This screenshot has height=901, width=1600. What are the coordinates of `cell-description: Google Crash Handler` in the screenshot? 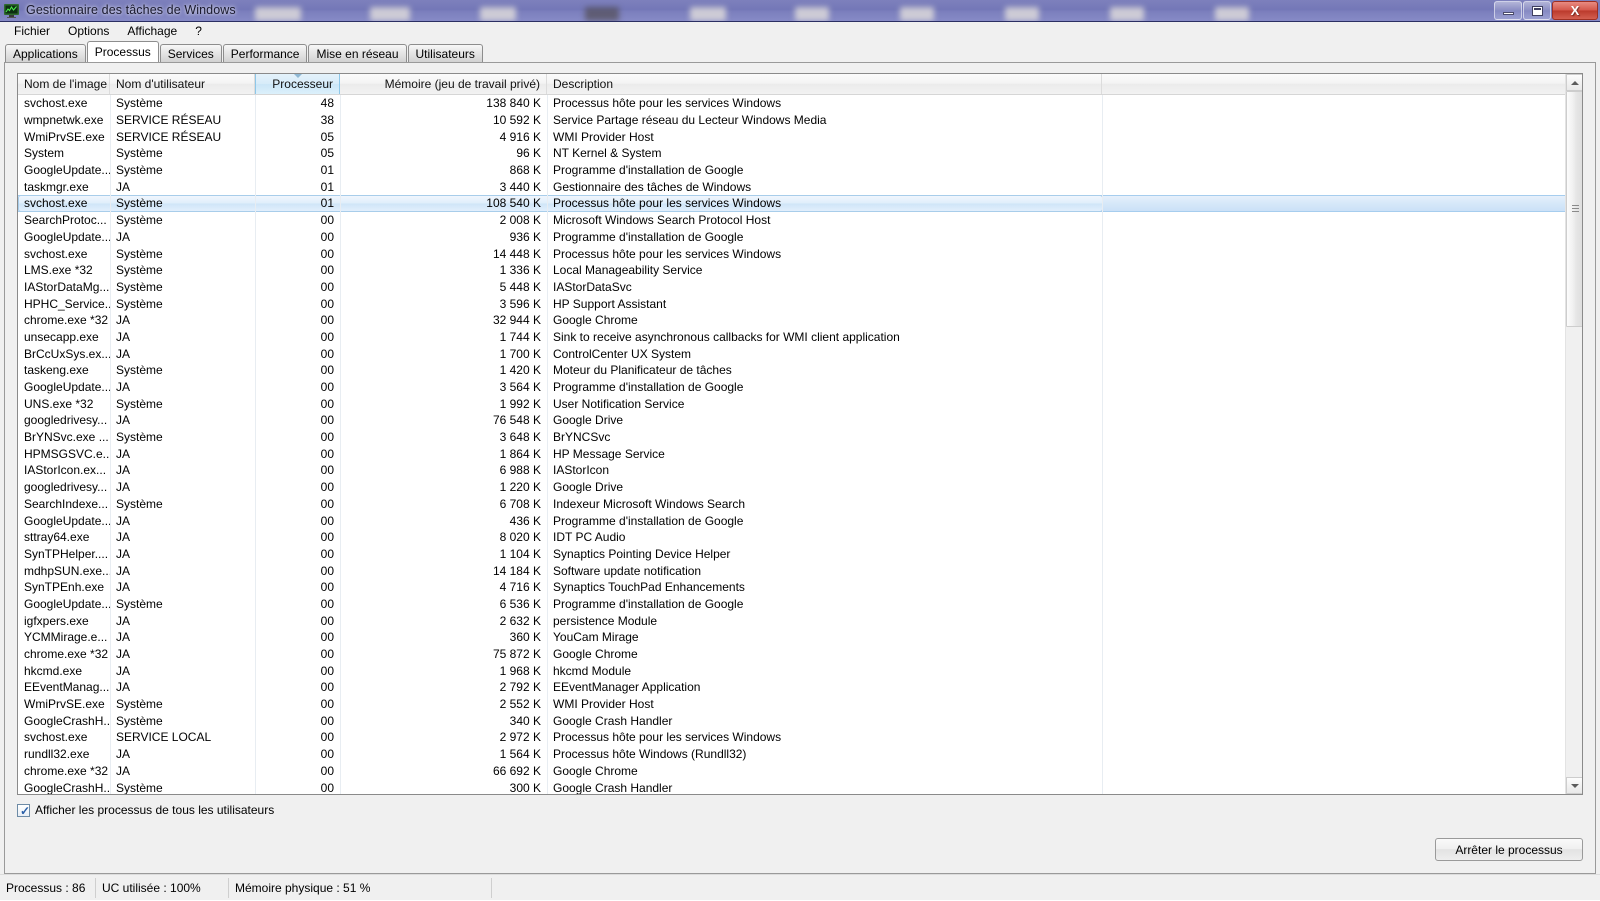 It's located at (613, 787).